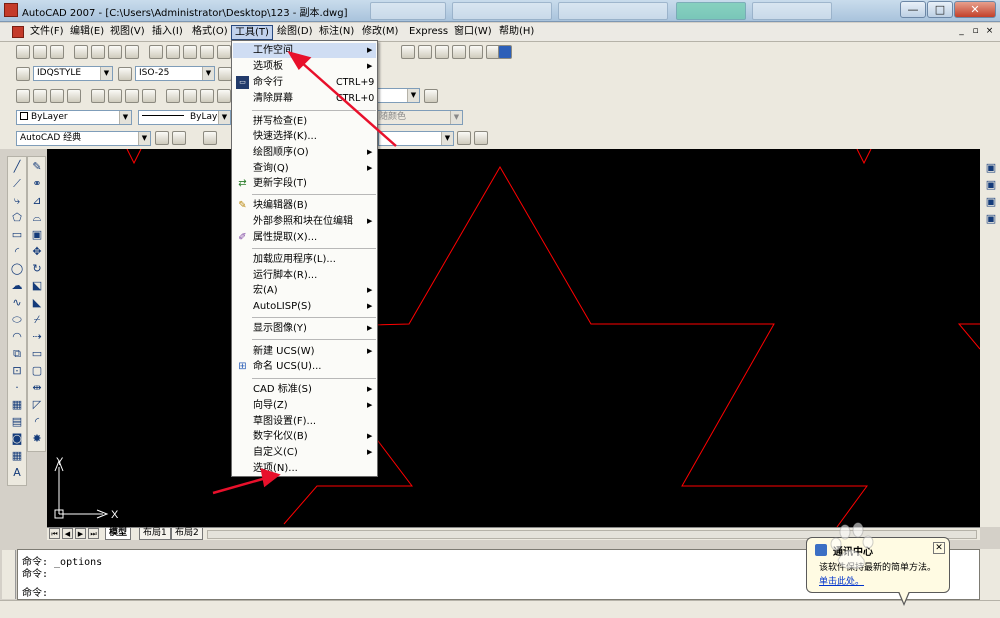 This screenshot has width=1000, height=618. What do you see at coordinates (239, 485) in the screenshot?
I see `annotation-arrow-options` at bounding box center [239, 485].